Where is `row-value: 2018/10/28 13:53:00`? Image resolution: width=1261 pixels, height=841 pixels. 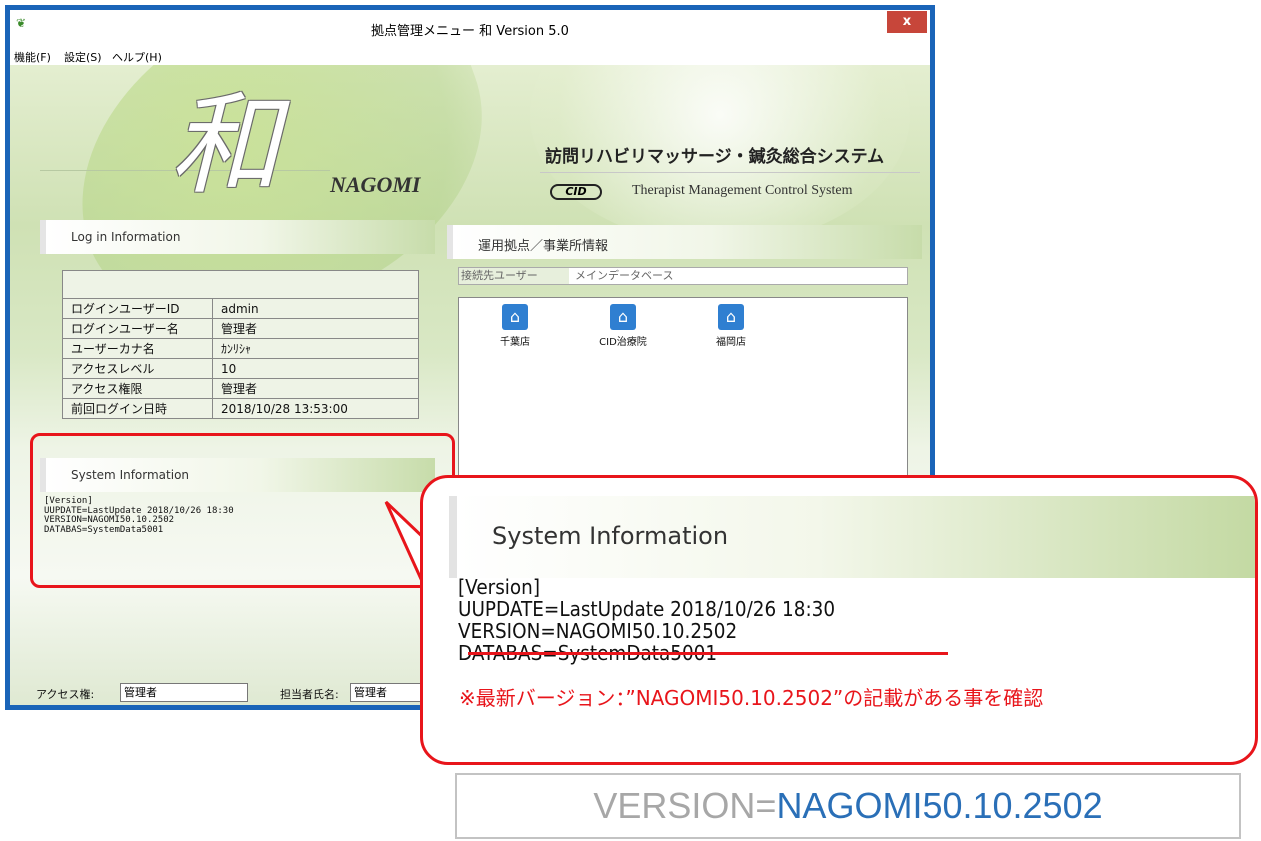 row-value: 2018/10/28 13:53:00 is located at coordinates (315, 408).